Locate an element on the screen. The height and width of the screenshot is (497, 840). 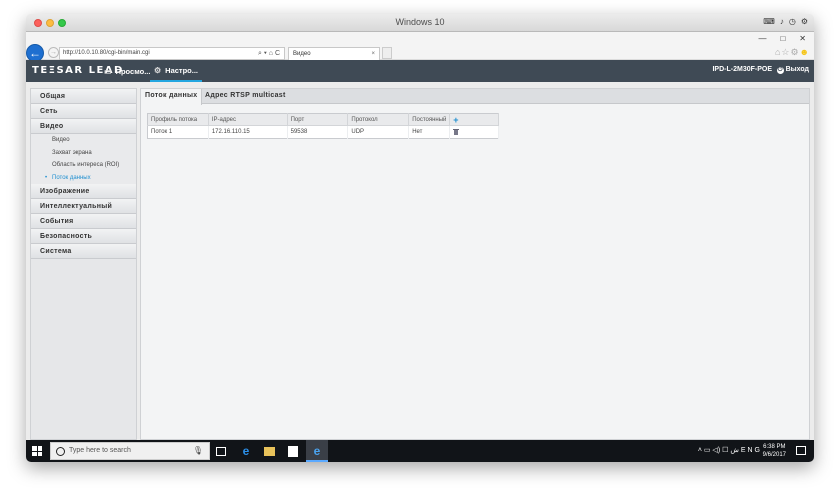
table-row: Поток 1 172.16.110.15 59538 UDP Нет is located at coordinates (323, 132).